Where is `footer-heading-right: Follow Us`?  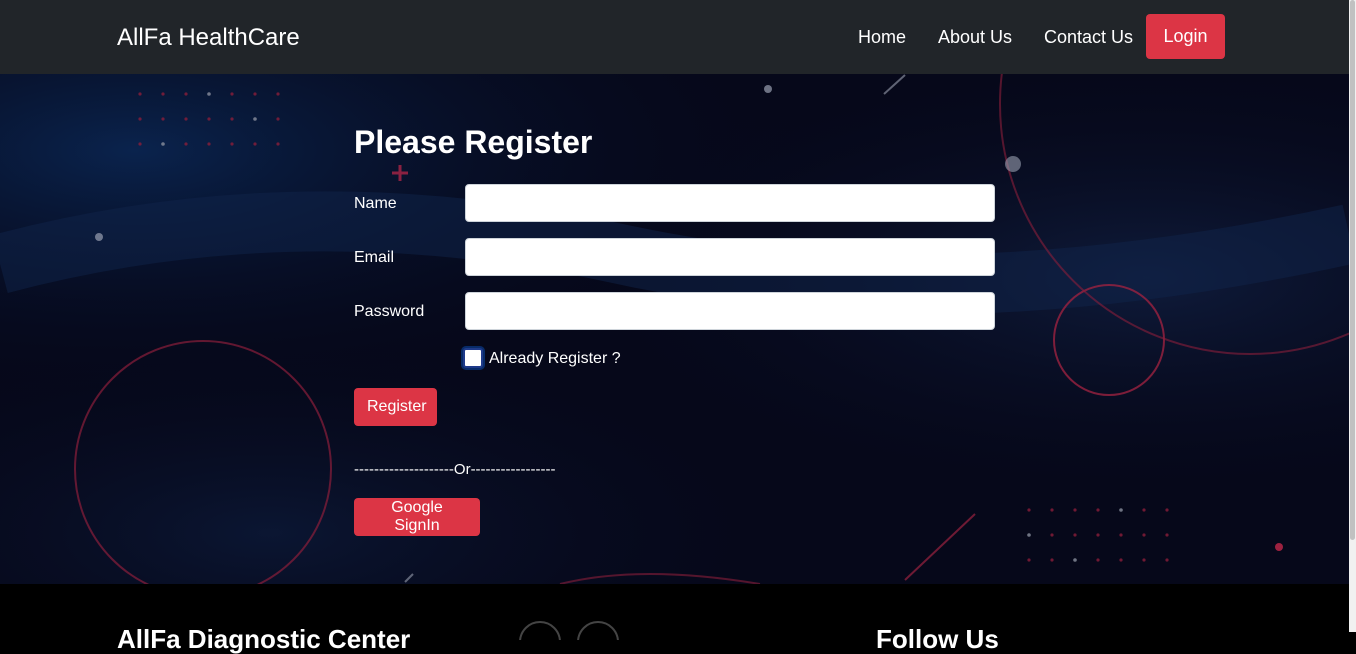
footer-heading-right: Follow Us is located at coordinates (937, 639).